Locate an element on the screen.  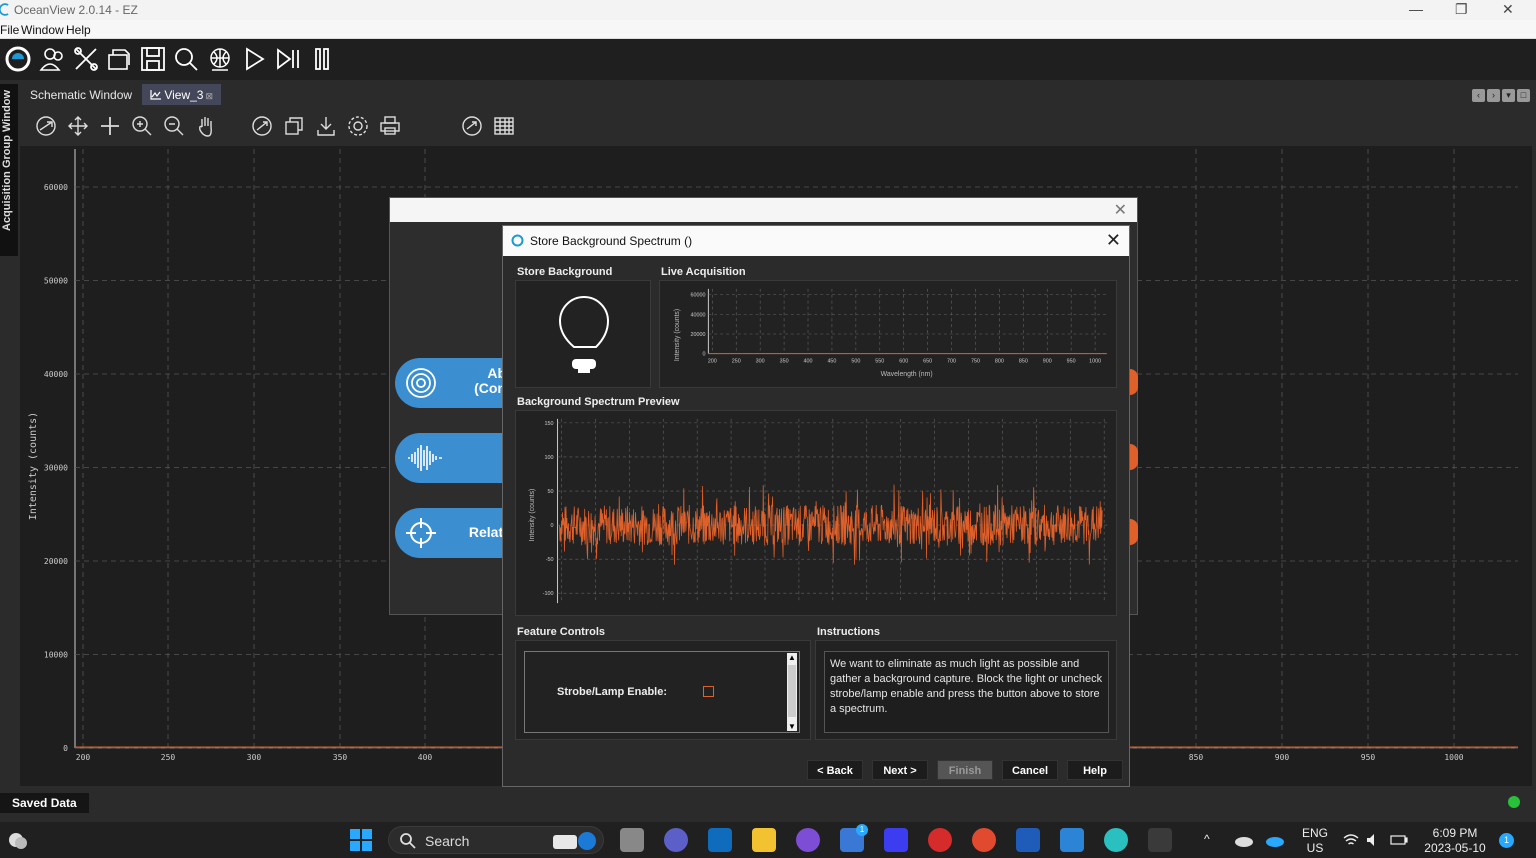
main-x-tick: 900 is located at coordinates (1282, 757).